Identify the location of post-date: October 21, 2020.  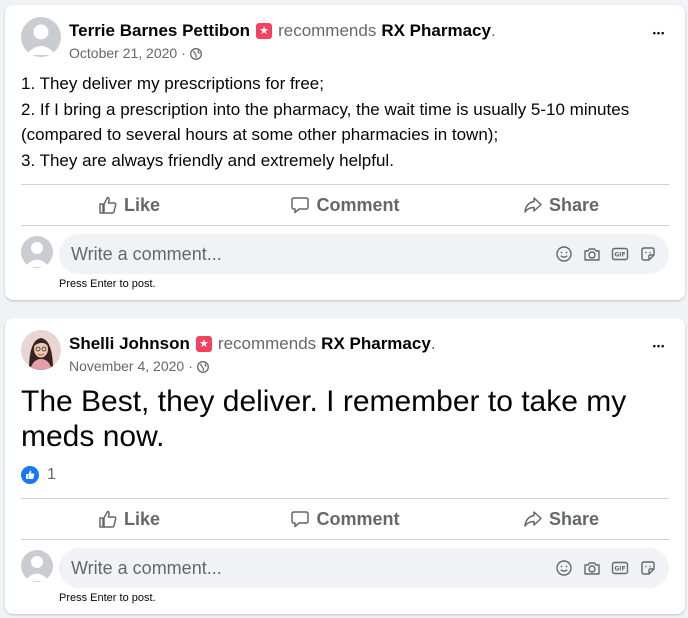
(123, 53).